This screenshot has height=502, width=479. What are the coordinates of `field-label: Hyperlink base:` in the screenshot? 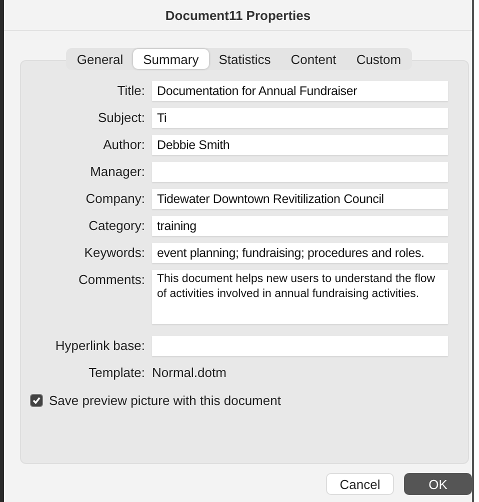 It's located at (99, 346).